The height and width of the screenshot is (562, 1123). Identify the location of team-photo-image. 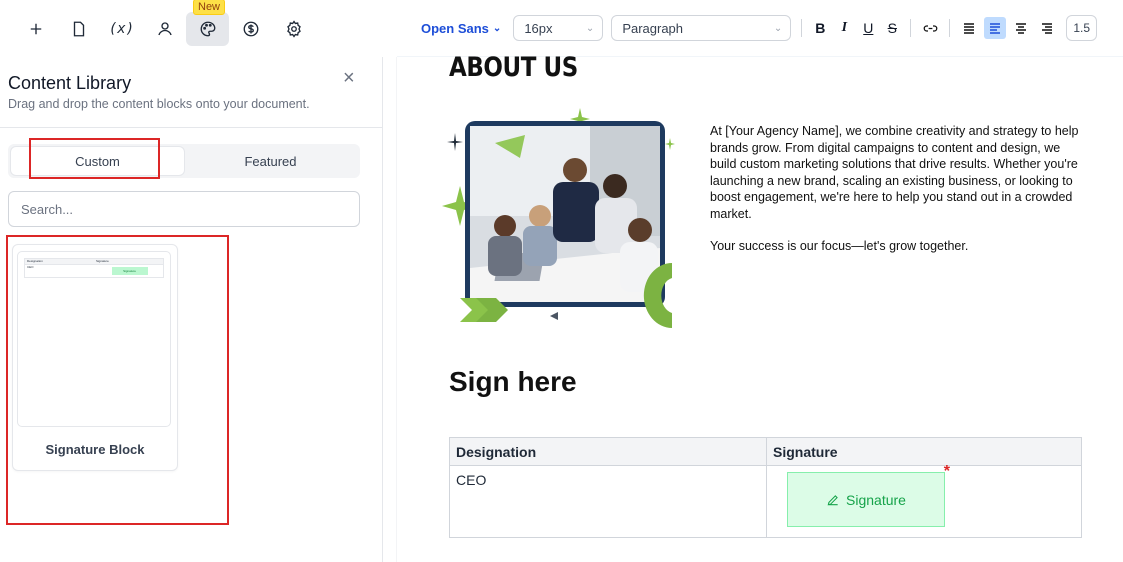
(558, 218).